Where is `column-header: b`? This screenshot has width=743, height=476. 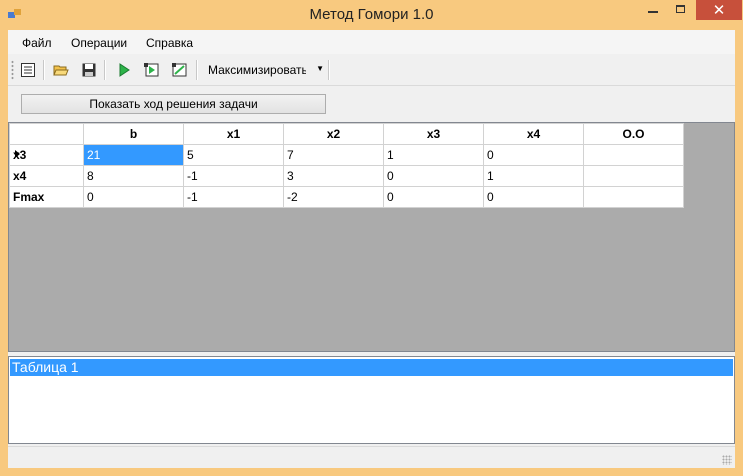 column-header: b is located at coordinates (133, 134).